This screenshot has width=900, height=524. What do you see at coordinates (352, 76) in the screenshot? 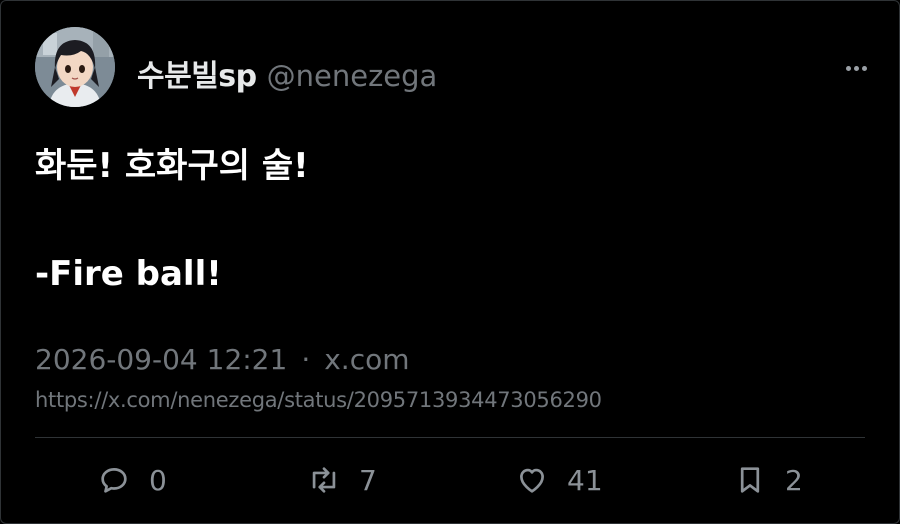
I see `handle: @nenezega` at bounding box center [352, 76].